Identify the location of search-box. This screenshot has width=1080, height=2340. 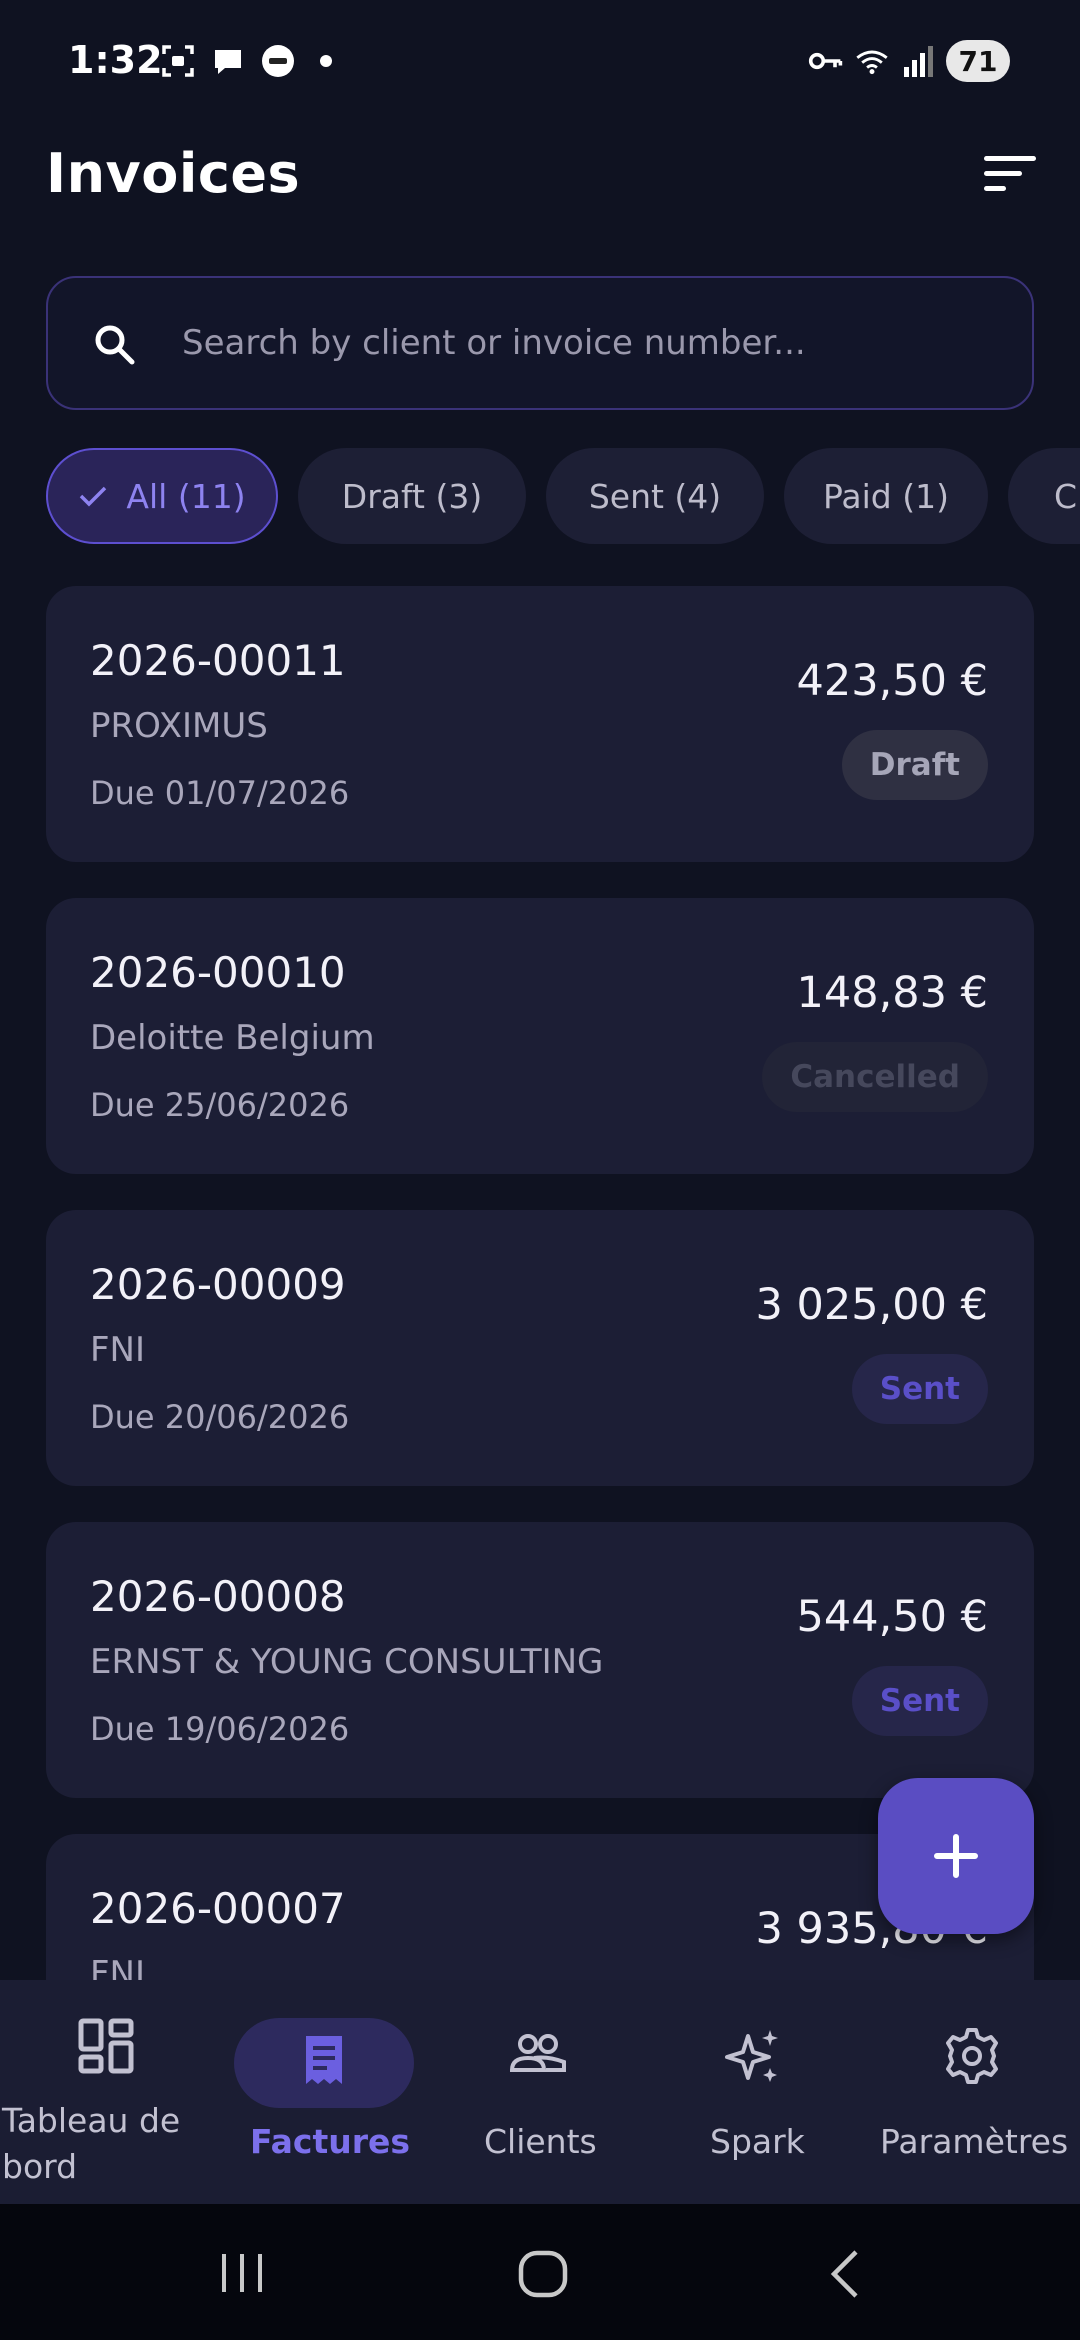
(540, 343).